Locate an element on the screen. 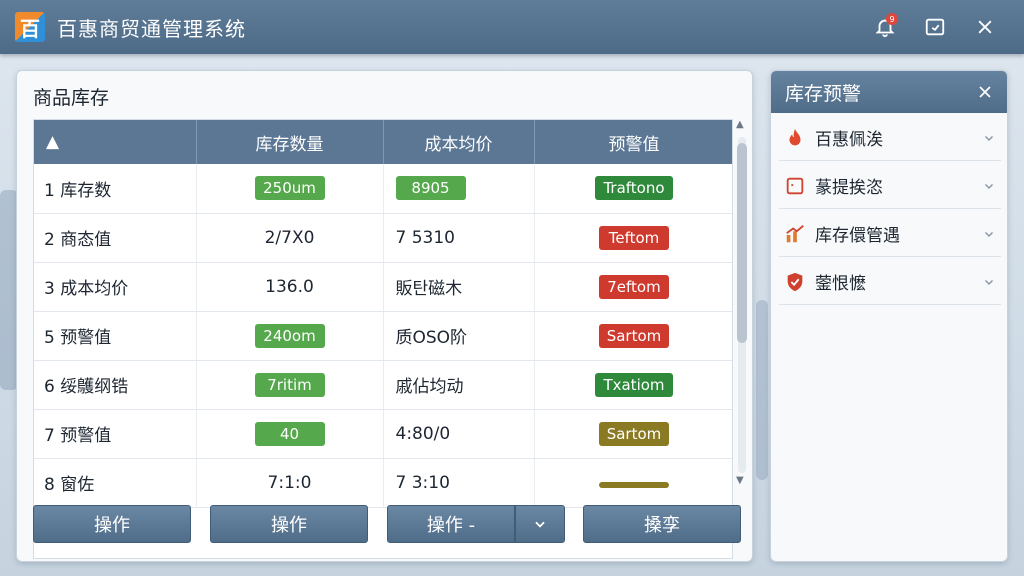  column-header-warning: 预警值 is located at coordinates (633, 142).